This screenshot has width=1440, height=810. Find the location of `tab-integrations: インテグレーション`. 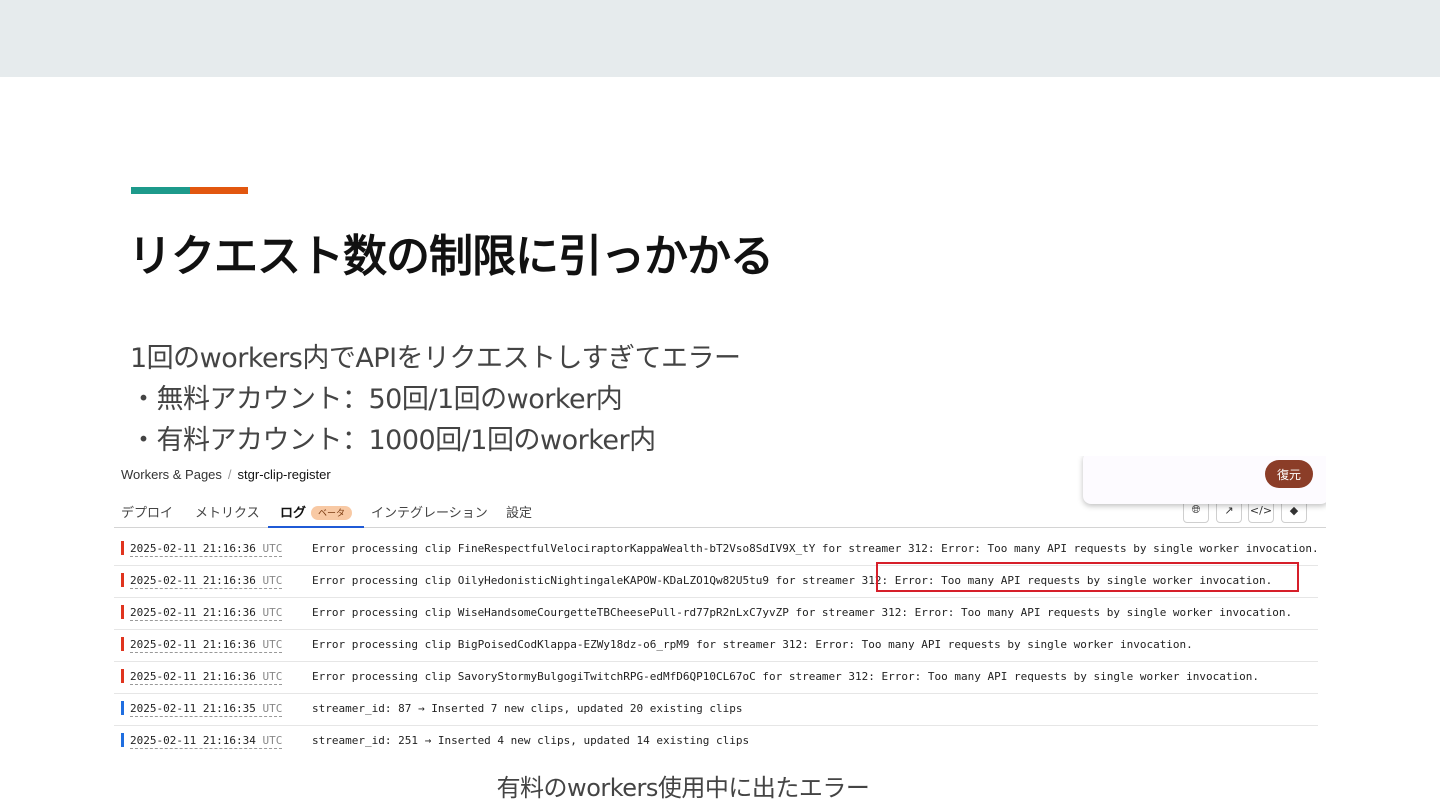

tab-integrations: インテグレーション is located at coordinates (429, 514).